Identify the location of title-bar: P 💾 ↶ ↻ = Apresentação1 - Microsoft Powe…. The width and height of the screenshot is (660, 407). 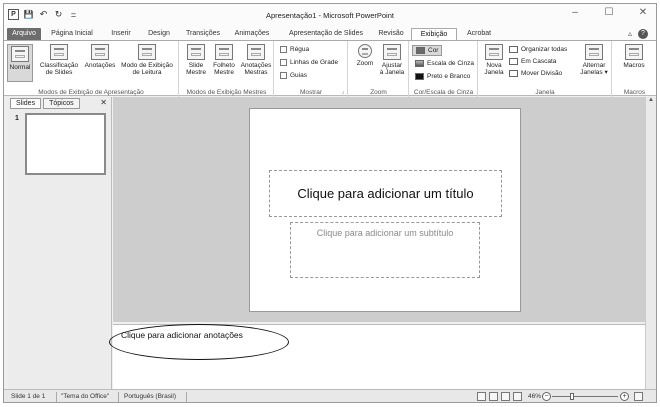
(330, 15).